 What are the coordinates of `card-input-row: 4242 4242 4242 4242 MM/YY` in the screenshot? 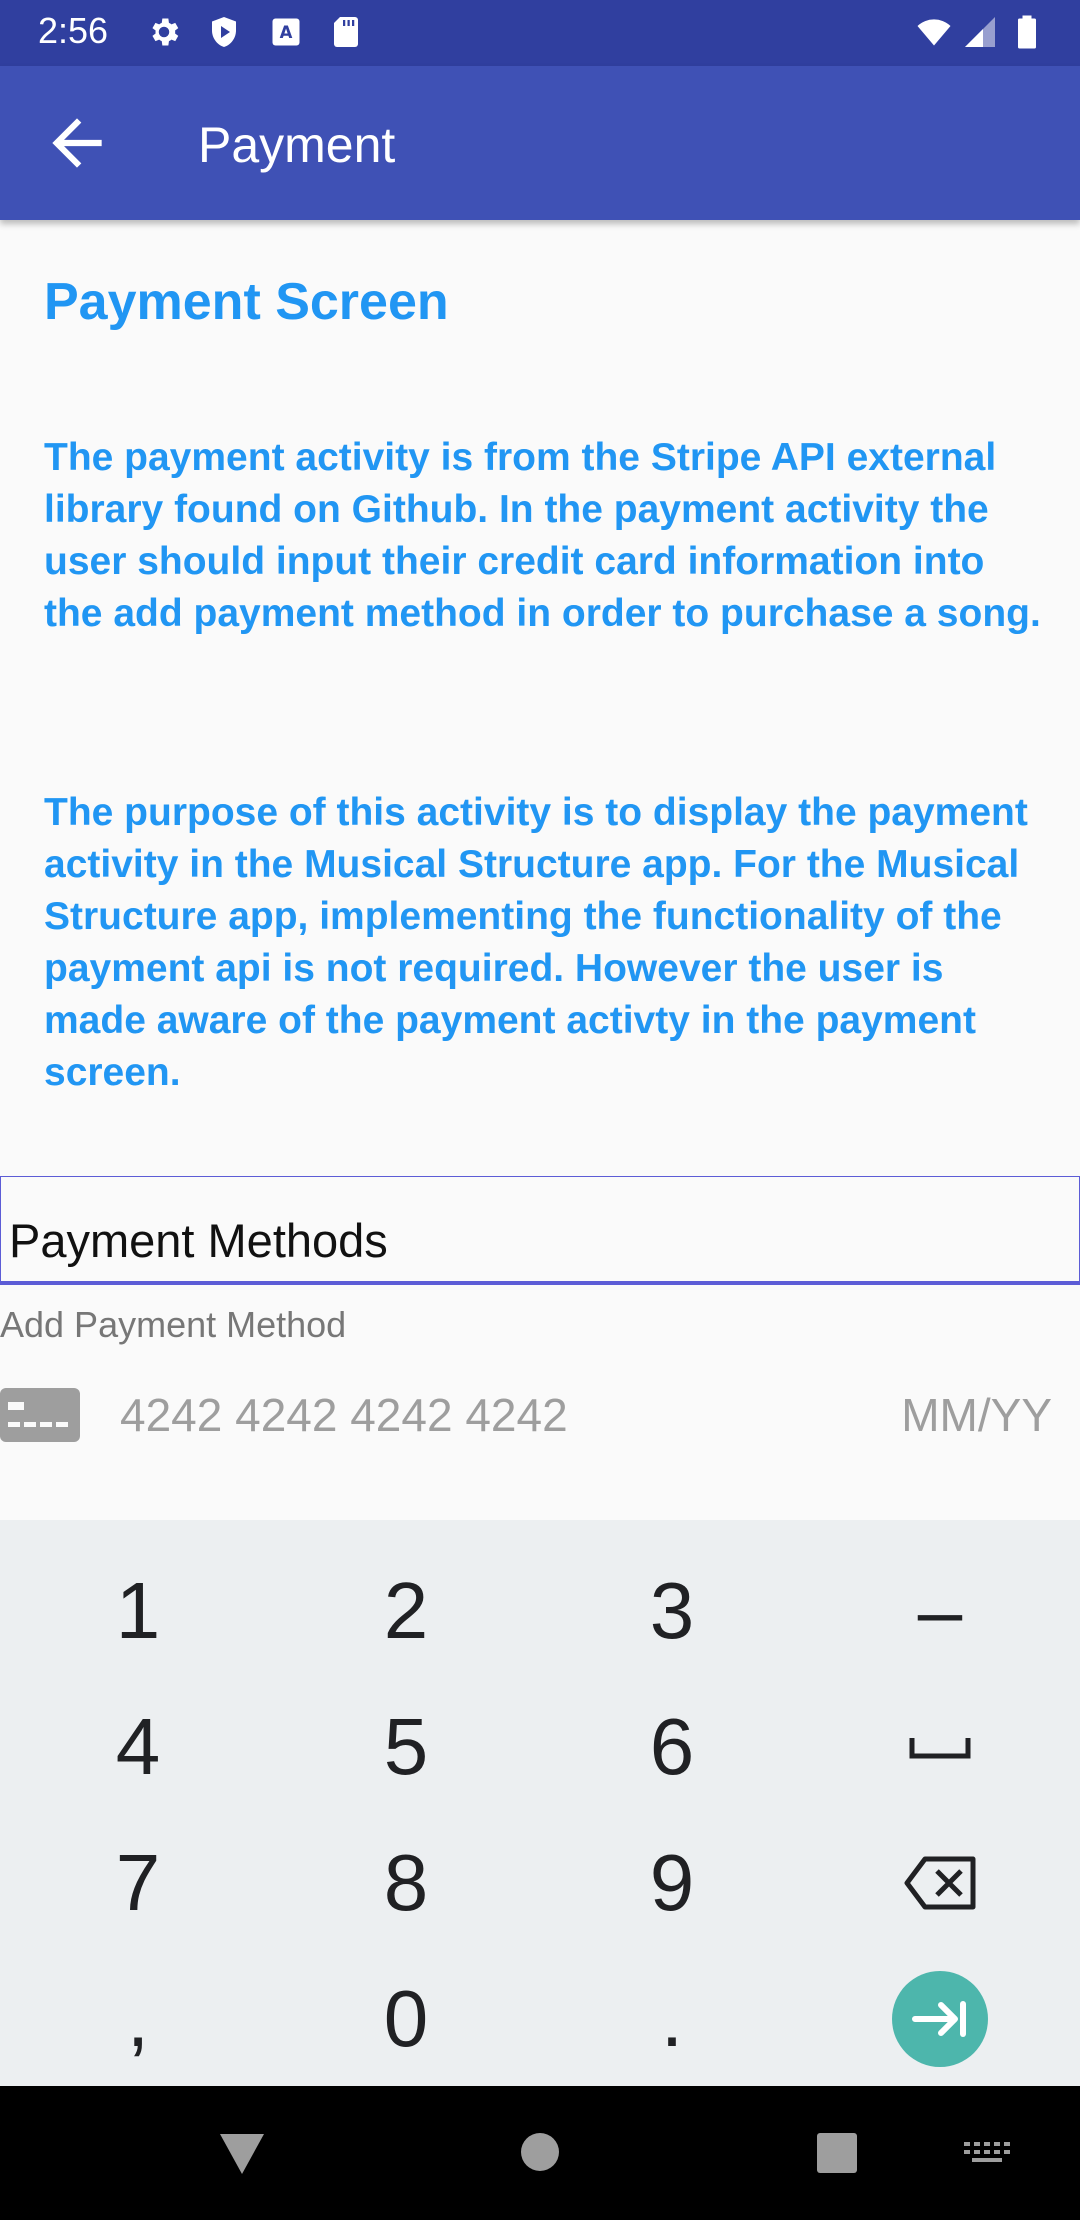 It's located at (540, 1414).